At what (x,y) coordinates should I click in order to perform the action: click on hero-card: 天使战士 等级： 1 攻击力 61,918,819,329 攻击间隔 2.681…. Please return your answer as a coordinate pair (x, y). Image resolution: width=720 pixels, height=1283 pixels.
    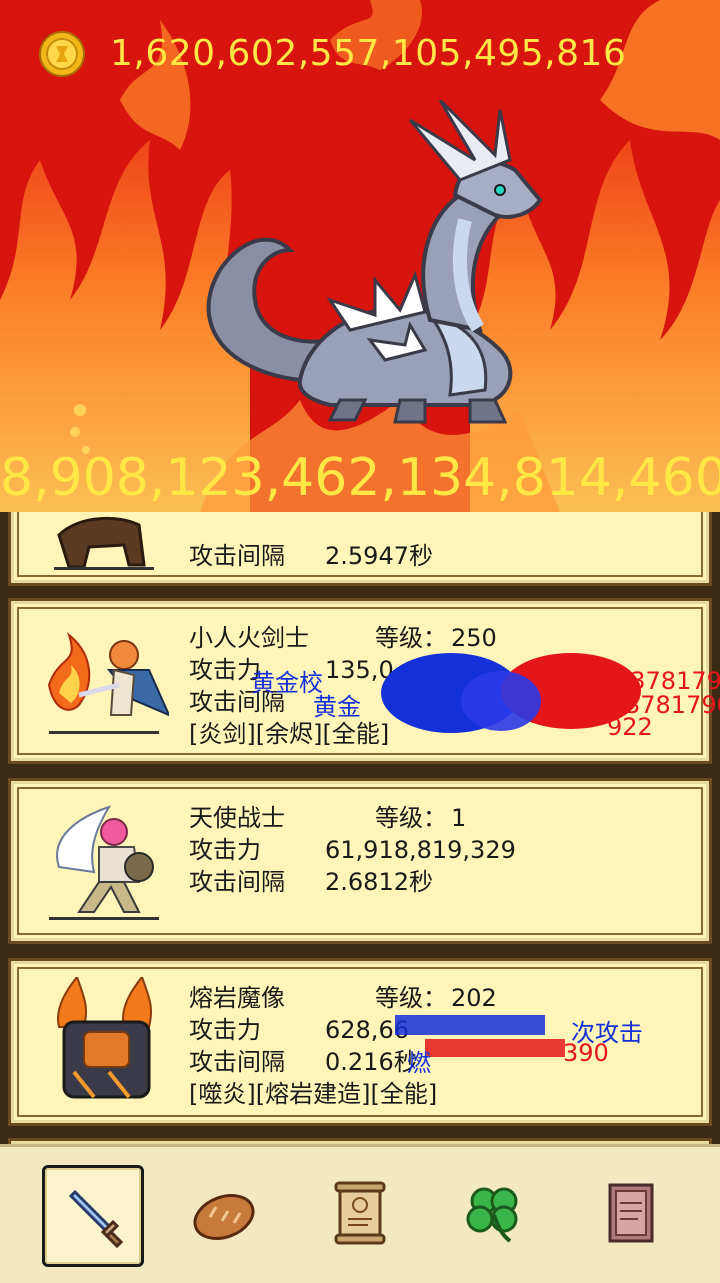
    Looking at the image, I should click on (360, 861).